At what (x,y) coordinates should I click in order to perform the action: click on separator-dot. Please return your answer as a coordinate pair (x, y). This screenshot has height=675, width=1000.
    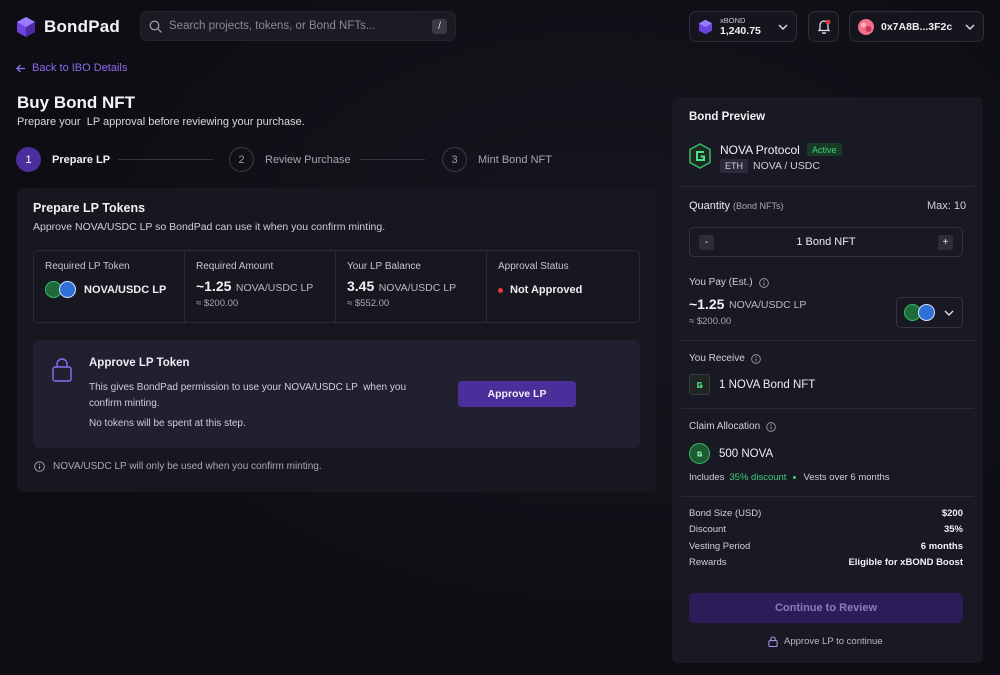
    Looking at the image, I should click on (795, 477).